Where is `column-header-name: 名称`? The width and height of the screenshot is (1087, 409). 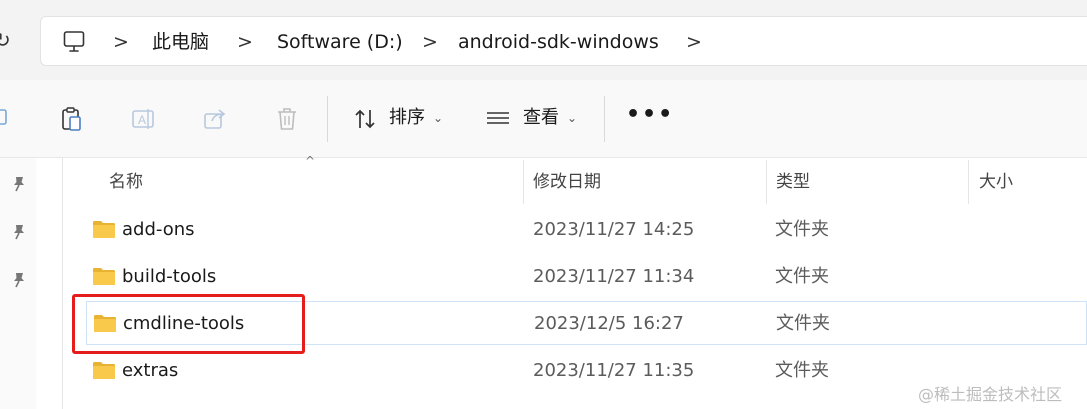
column-header-name: 名称 is located at coordinates (126, 182).